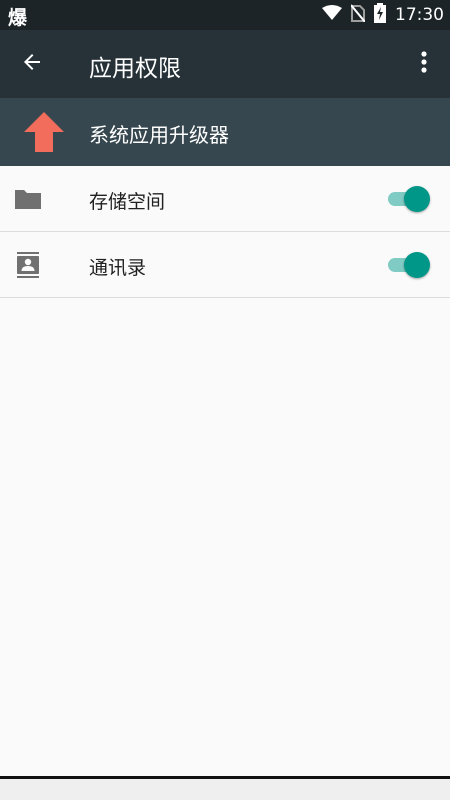 Image resolution: width=450 pixels, height=800 pixels. Describe the element at coordinates (118, 268) in the screenshot. I see `permission-label: 通讯录` at that location.